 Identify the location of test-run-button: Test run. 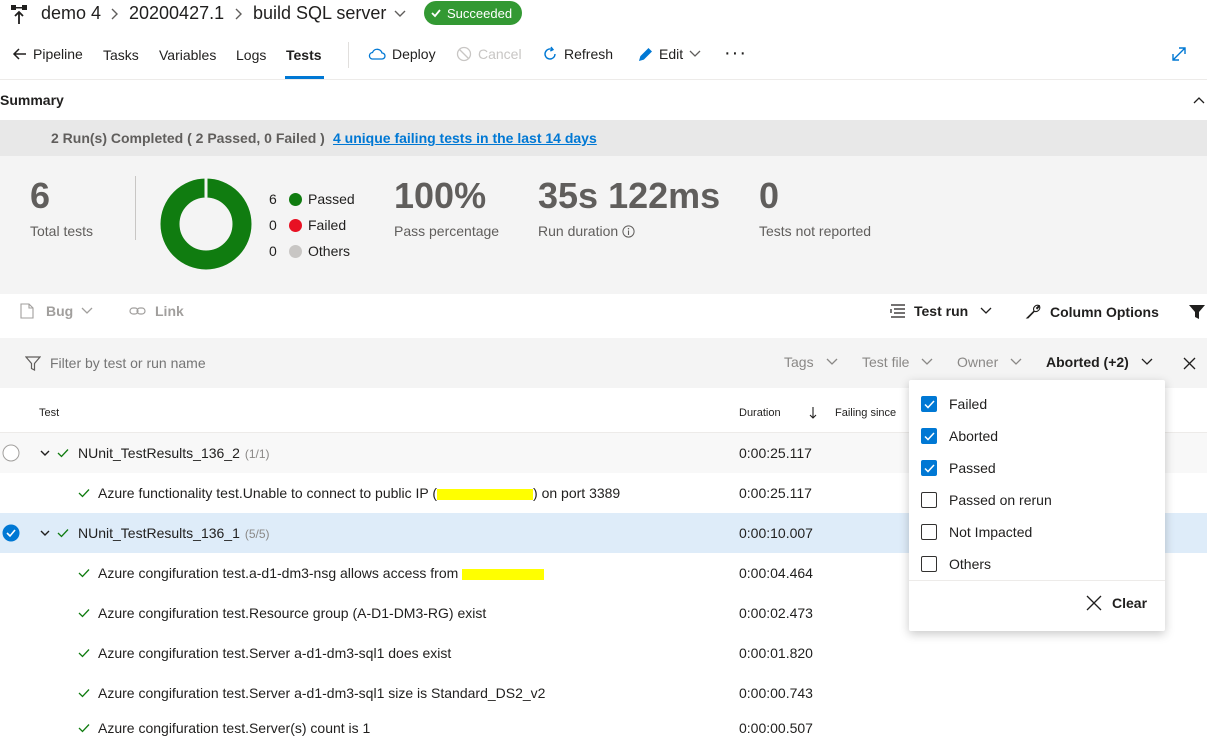
(941, 311).